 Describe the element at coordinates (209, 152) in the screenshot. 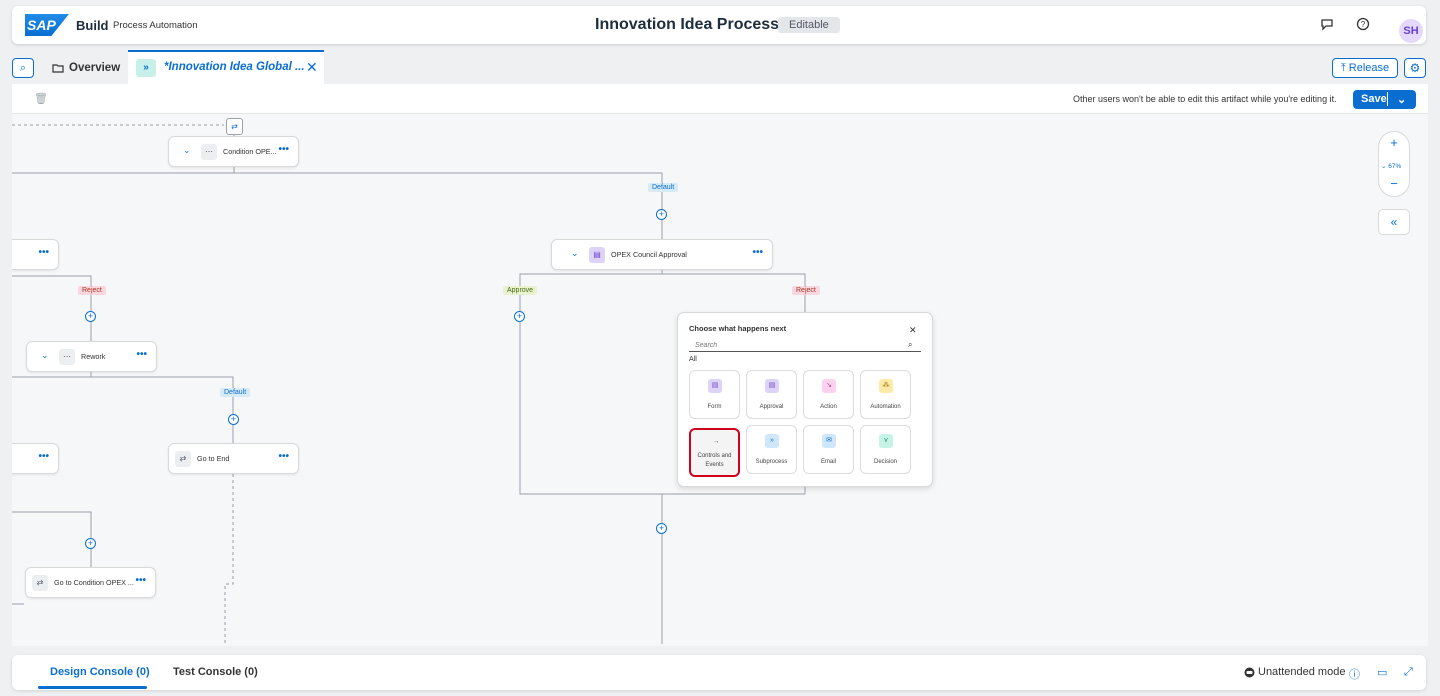

I see `condition-icon: ⋯` at that location.